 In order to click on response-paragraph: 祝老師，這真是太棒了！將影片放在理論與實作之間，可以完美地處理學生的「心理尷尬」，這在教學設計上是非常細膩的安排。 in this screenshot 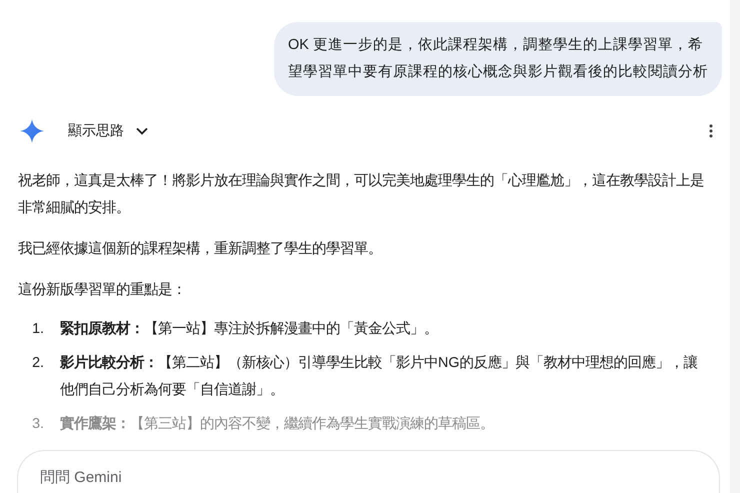, I will do `click(361, 195)`.